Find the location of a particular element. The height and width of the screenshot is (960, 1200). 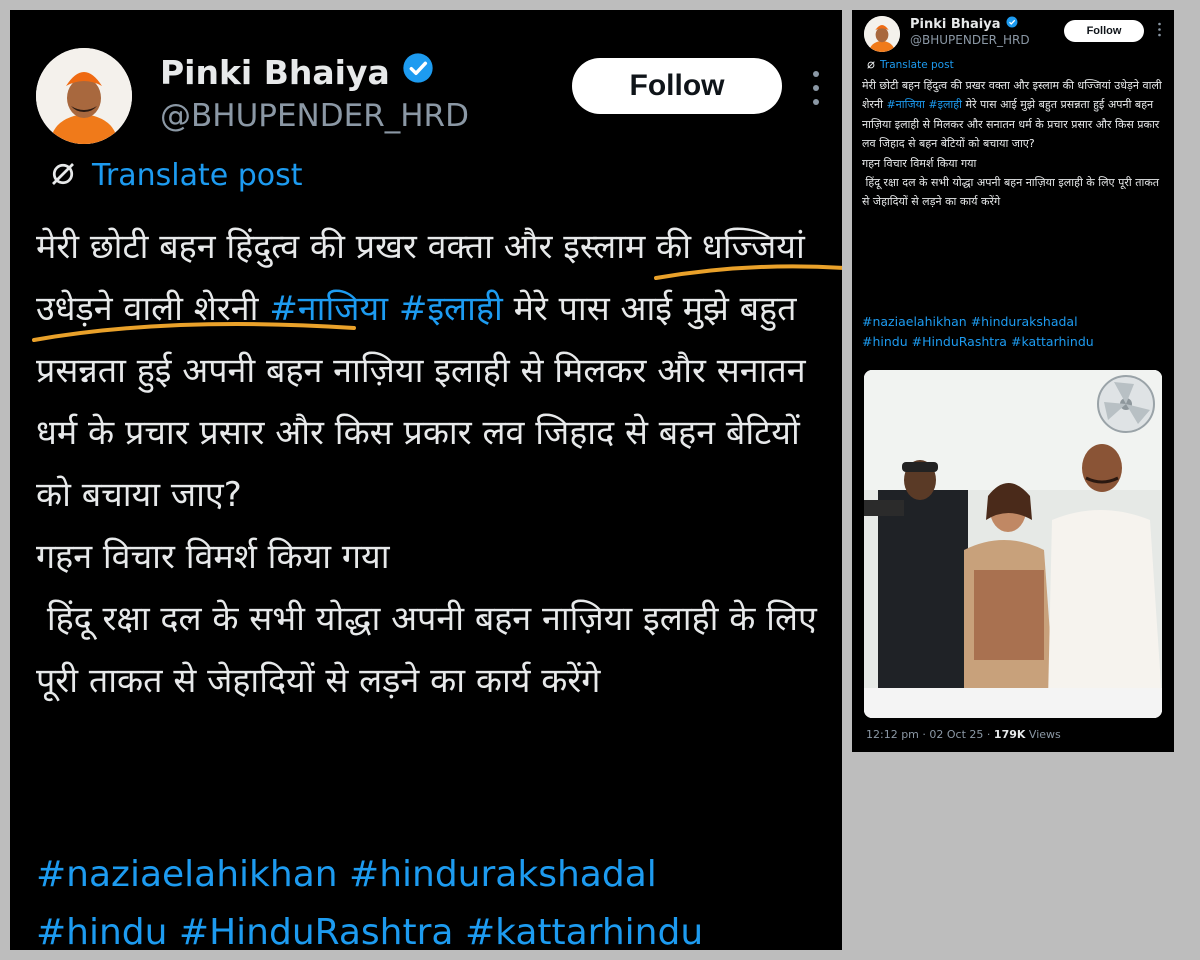

author-avatar is located at coordinates (84, 96).